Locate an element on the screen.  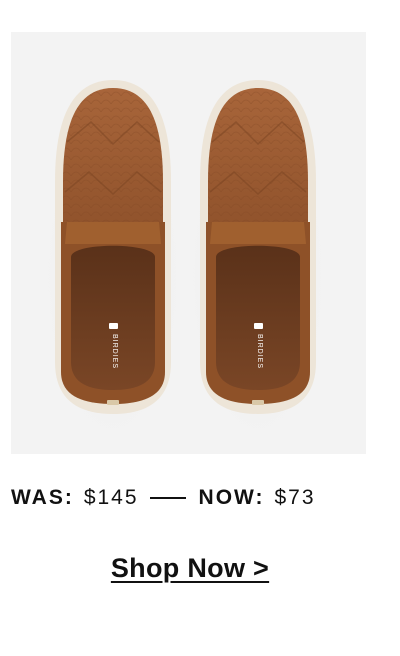
cta-container: Shop Now > is located at coordinates (190, 568).